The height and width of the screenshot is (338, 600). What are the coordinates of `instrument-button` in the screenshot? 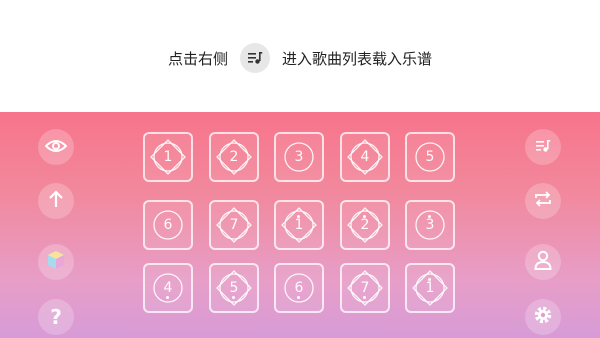 It's located at (56, 262).